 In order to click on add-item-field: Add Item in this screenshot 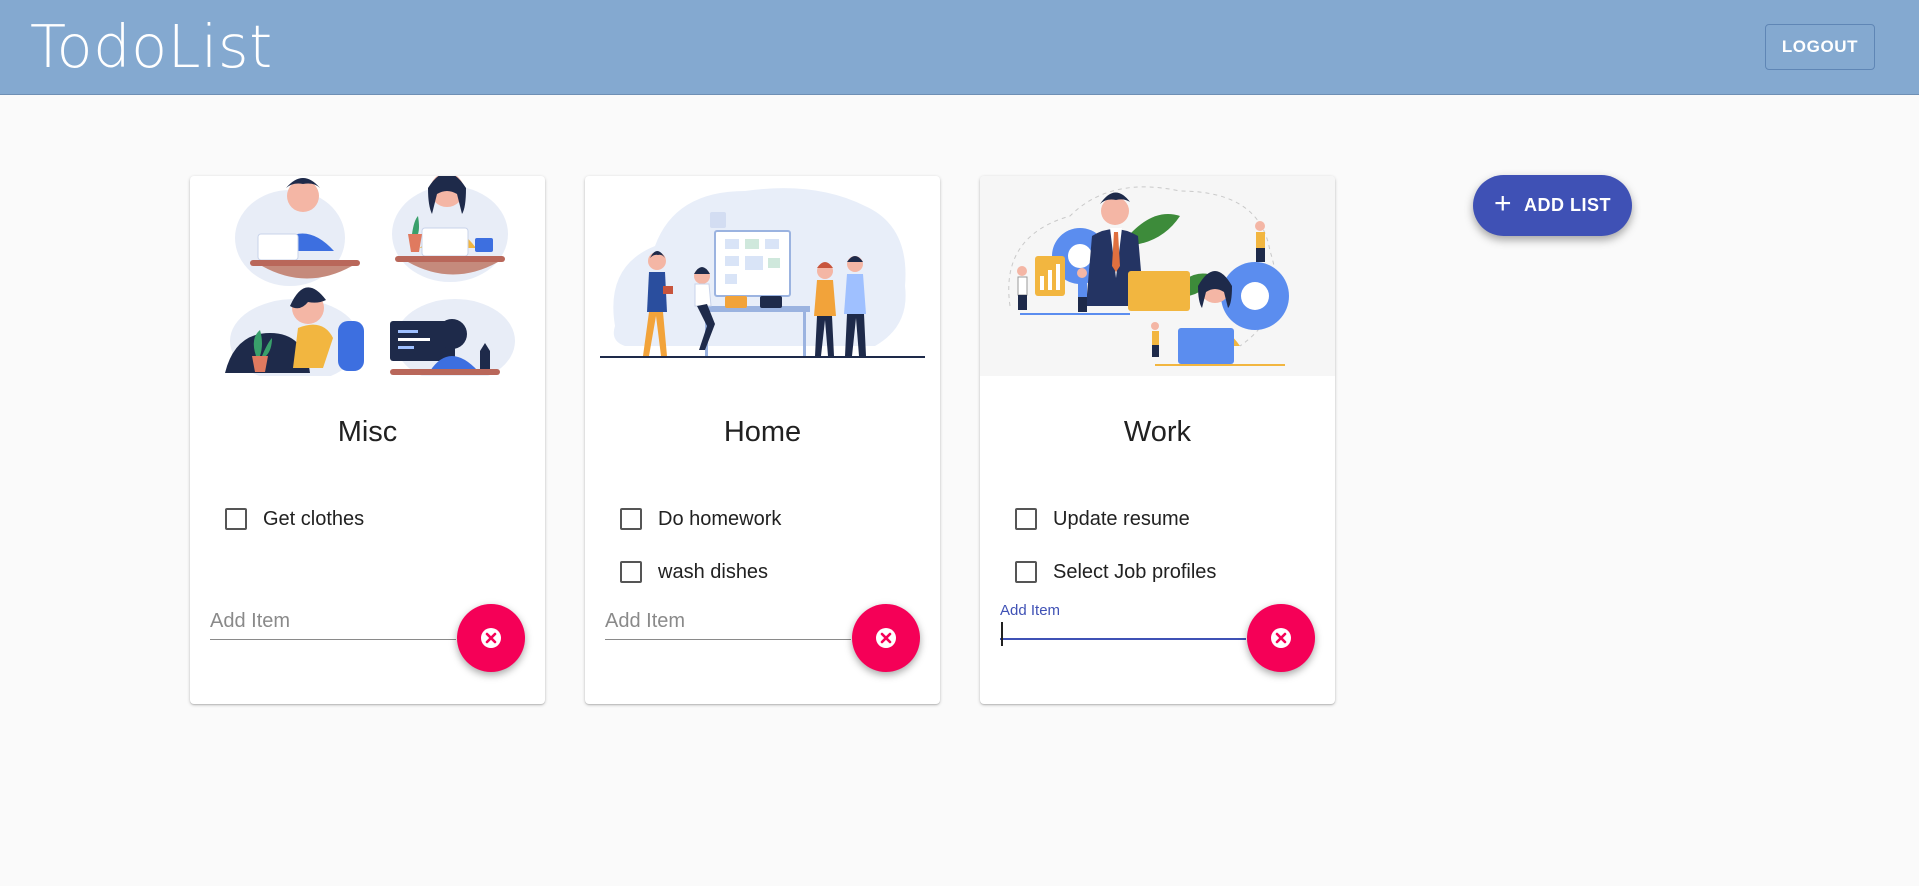, I will do `click(1123, 620)`.